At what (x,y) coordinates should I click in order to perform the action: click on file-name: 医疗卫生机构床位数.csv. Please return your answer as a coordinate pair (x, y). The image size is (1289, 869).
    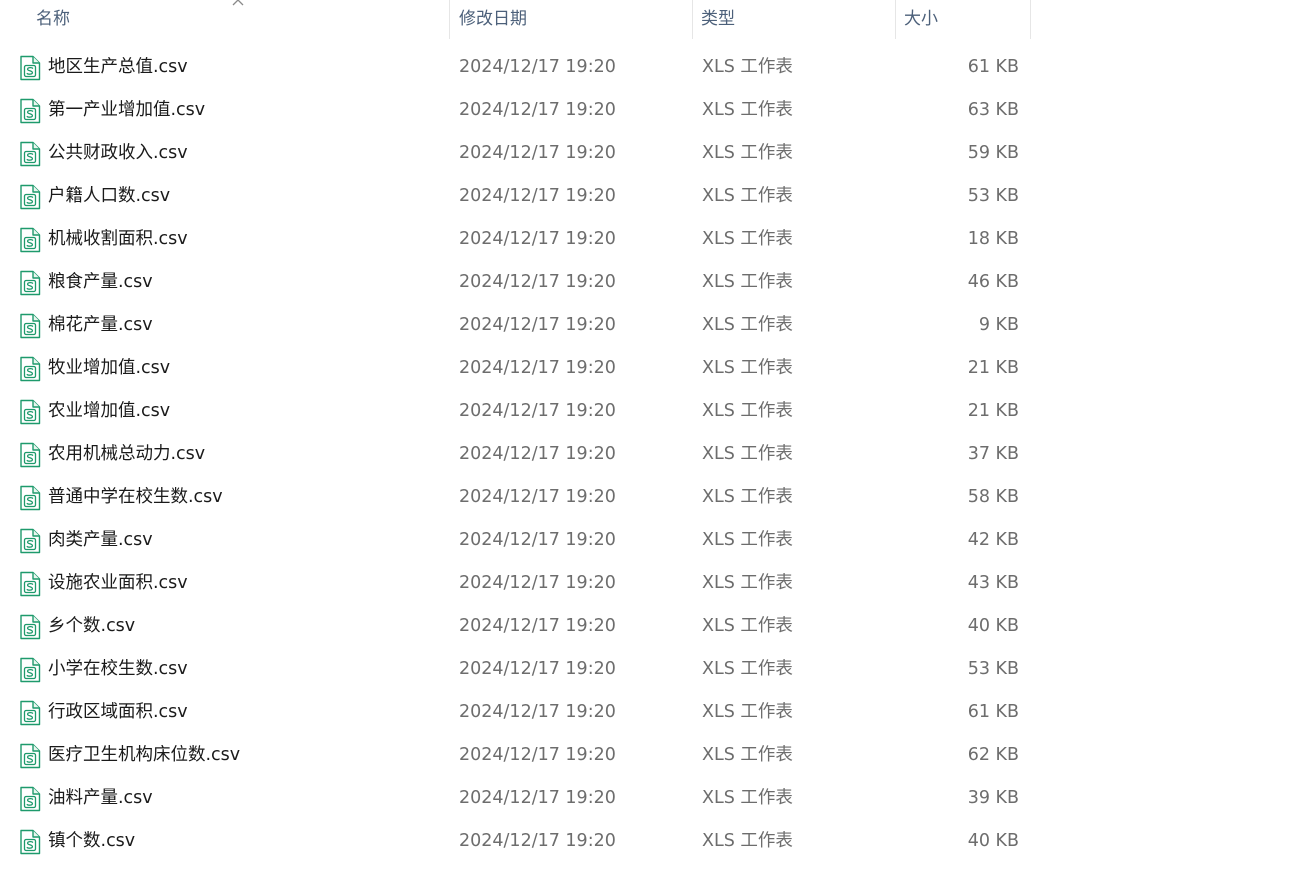
    Looking at the image, I should click on (144, 755).